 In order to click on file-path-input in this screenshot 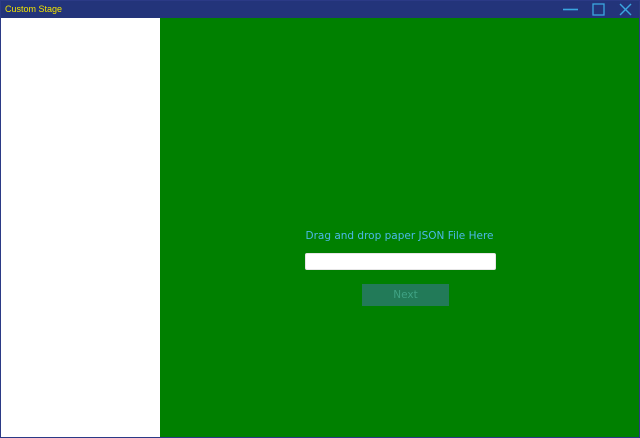, I will do `click(400, 261)`.